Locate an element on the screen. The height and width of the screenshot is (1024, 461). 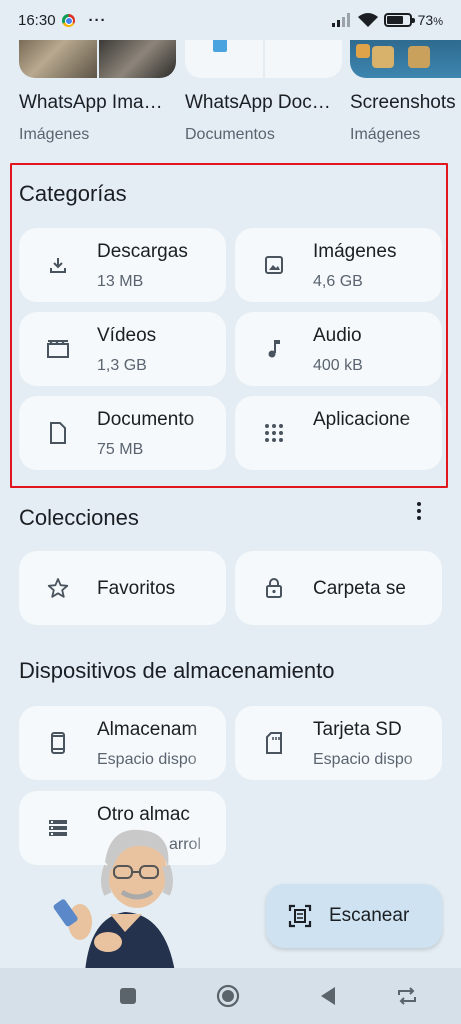
phone-icon is located at coordinates (58, 743).